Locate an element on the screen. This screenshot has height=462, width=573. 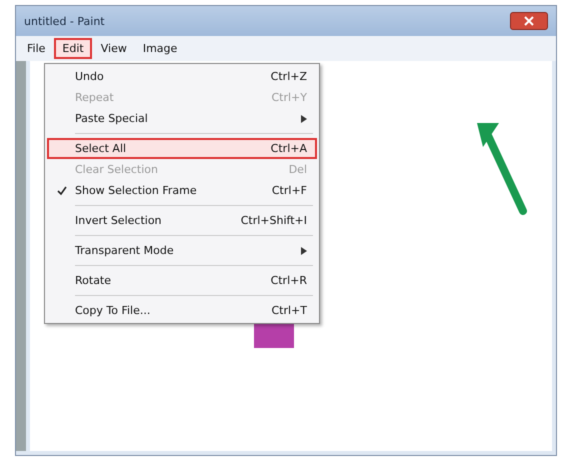
menu-item: Invert Selection Ctrl+Shift+I is located at coordinates (182, 220).